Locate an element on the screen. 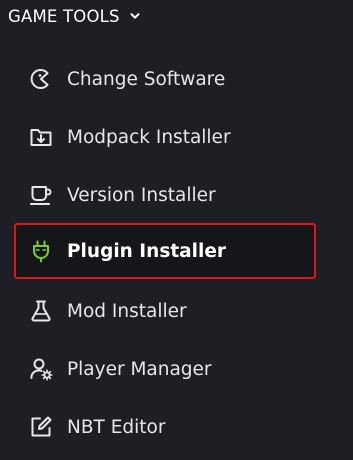 The height and width of the screenshot is (460, 353). menu-item-label: Mod Installer is located at coordinates (127, 311).